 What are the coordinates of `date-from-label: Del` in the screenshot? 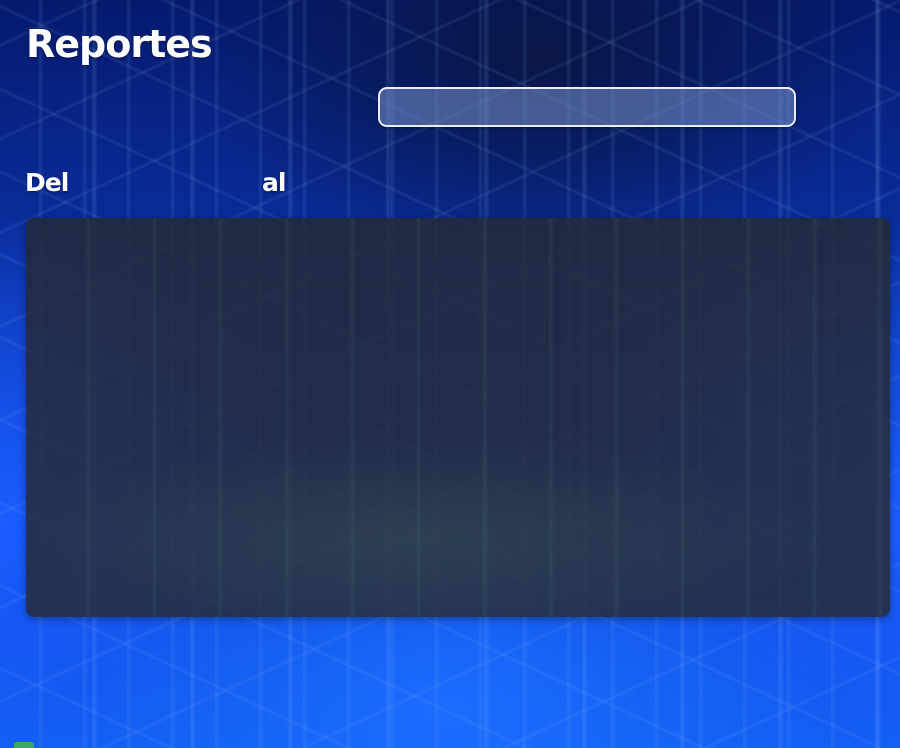 It's located at (47, 182).